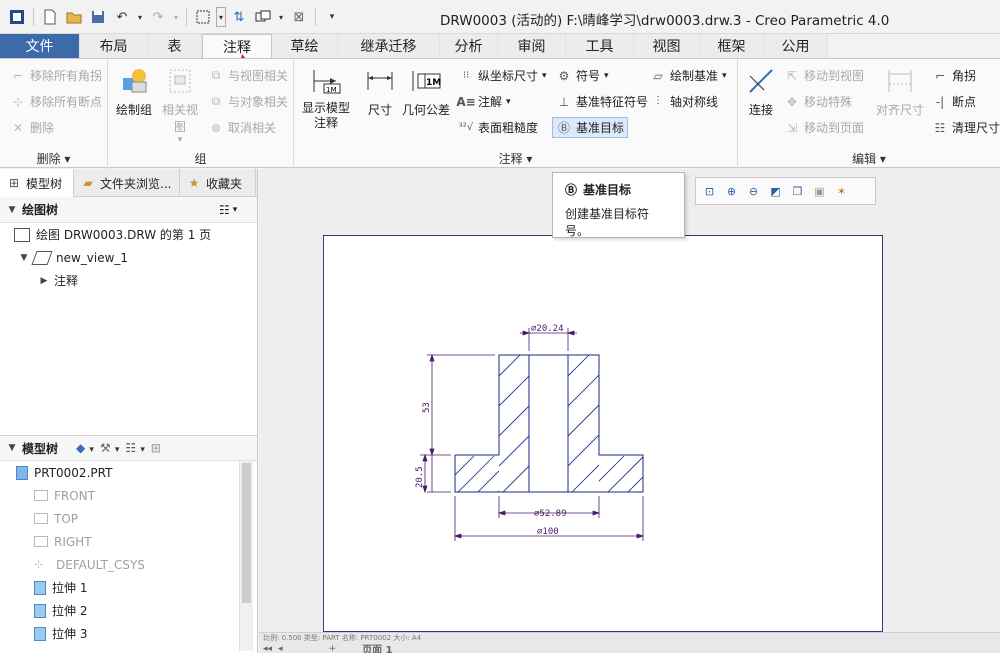 The width and height of the screenshot is (1000, 653). I want to click on dimension-label: 53, so click(427, 407).